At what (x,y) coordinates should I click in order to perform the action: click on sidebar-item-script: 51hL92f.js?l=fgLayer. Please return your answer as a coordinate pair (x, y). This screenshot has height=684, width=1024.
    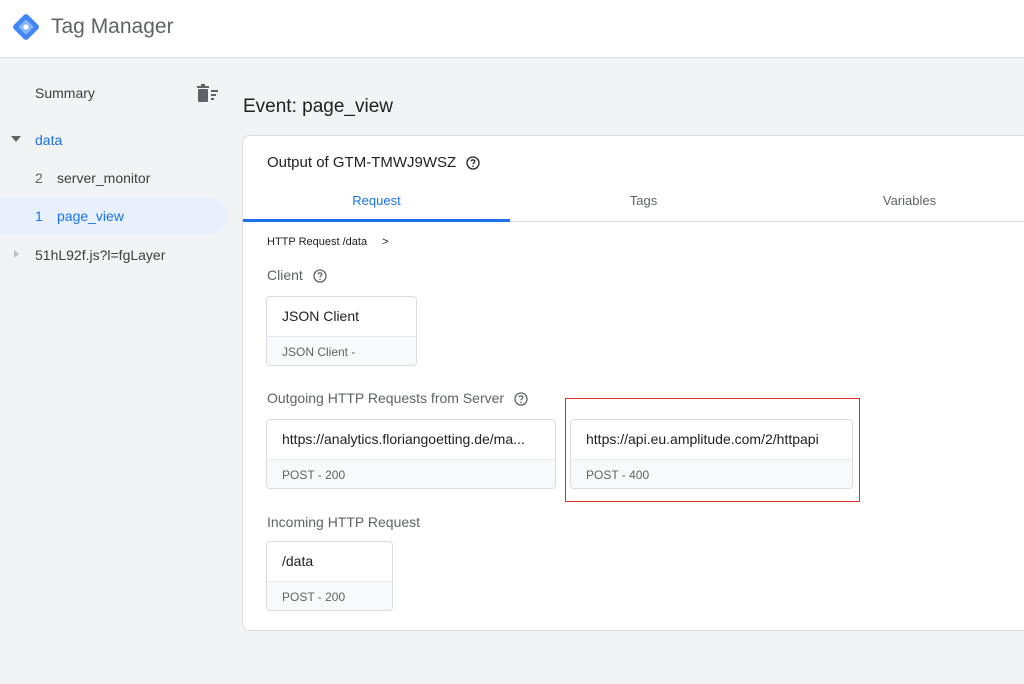
    Looking at the image, I should click on (114, 255).